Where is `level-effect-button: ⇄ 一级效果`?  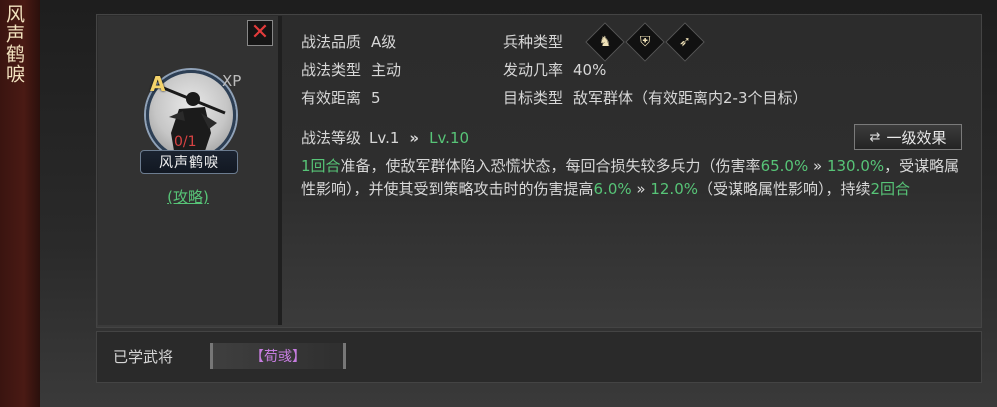
level-effect-button: ⇄ 一级效果 is located at coordinates (908, 137).